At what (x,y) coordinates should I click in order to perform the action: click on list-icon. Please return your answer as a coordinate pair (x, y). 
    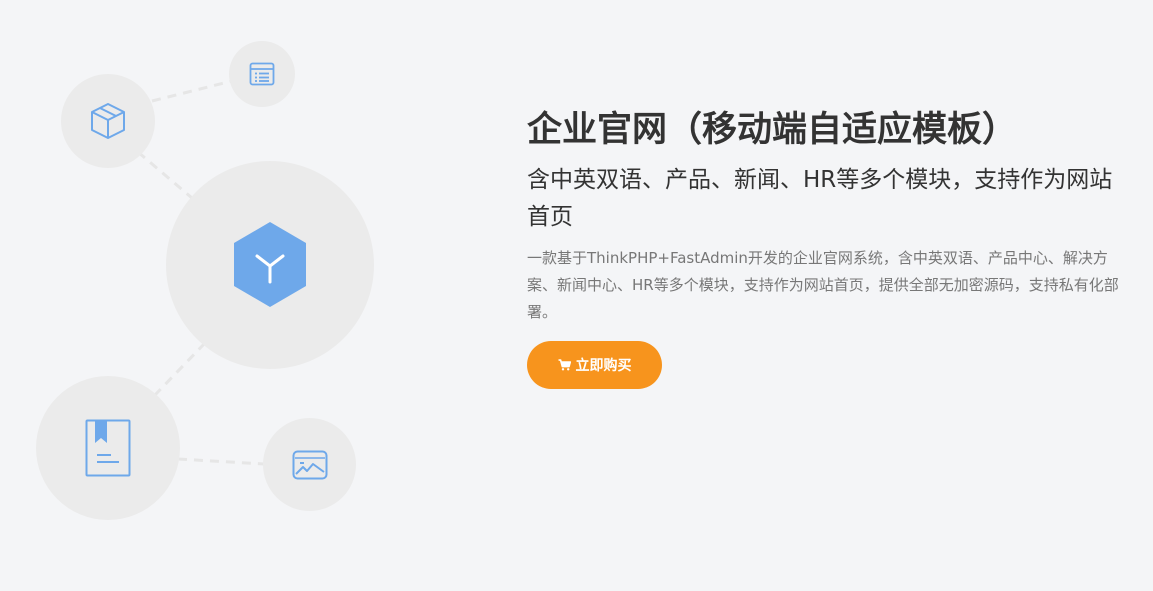
    Looking at the image, I should click on (262, 74).